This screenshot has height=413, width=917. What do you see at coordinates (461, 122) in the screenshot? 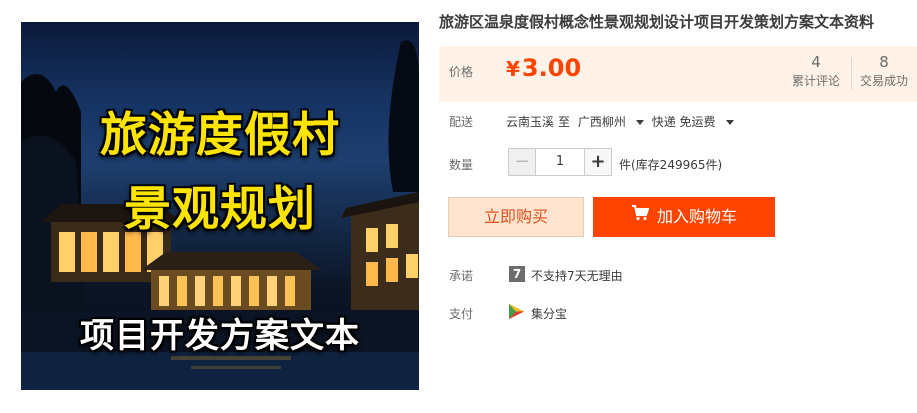
I see `delivery-label: 配送` at bounding box center [461, 122].